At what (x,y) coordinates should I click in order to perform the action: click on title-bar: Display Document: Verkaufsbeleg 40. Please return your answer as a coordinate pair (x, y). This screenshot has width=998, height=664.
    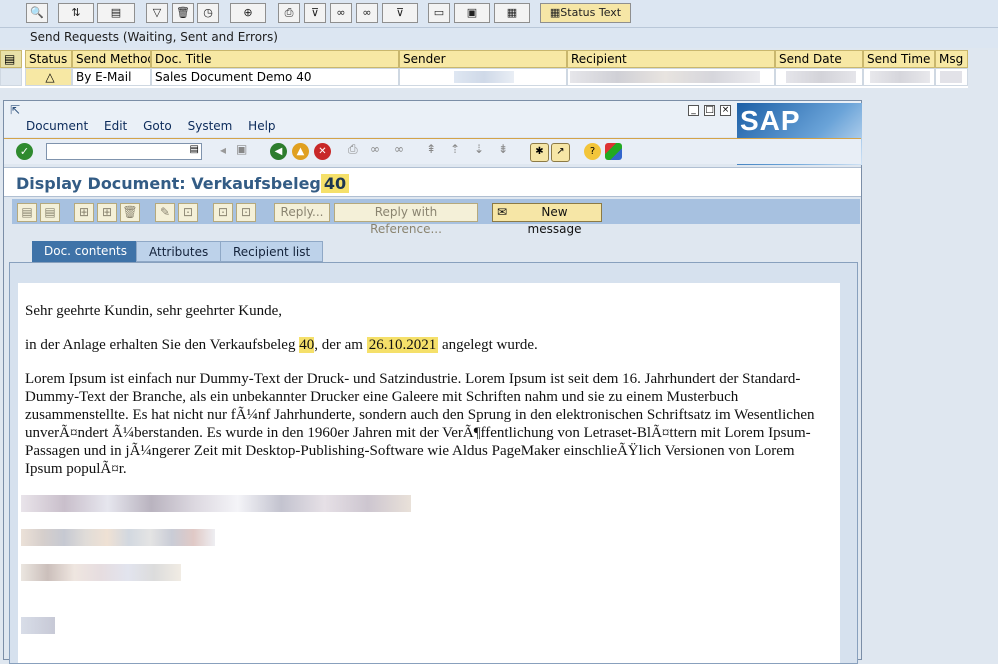
    Looking at the image, I should click on (432, 182).